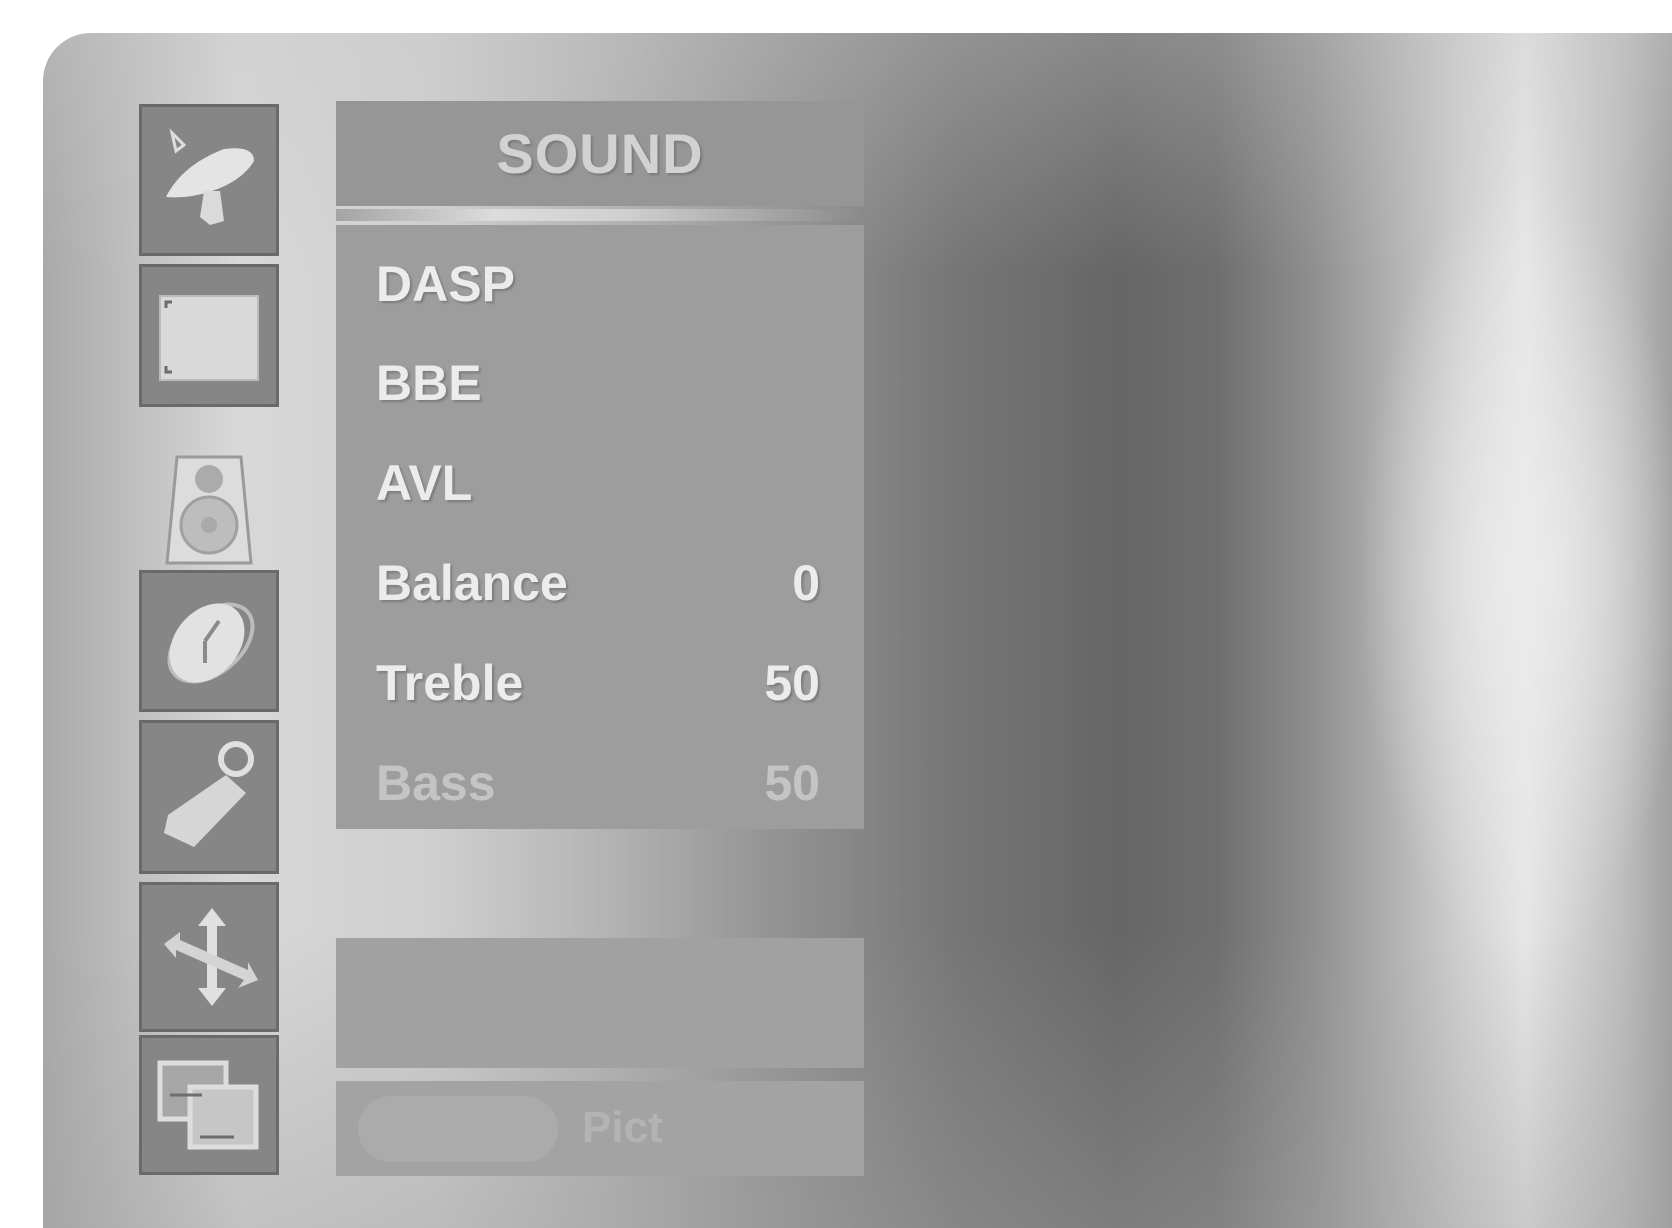 The width and height of the screenshot is (1672, 1228). I want to click on menu-title-bar: SOUND, so click(600, 153).